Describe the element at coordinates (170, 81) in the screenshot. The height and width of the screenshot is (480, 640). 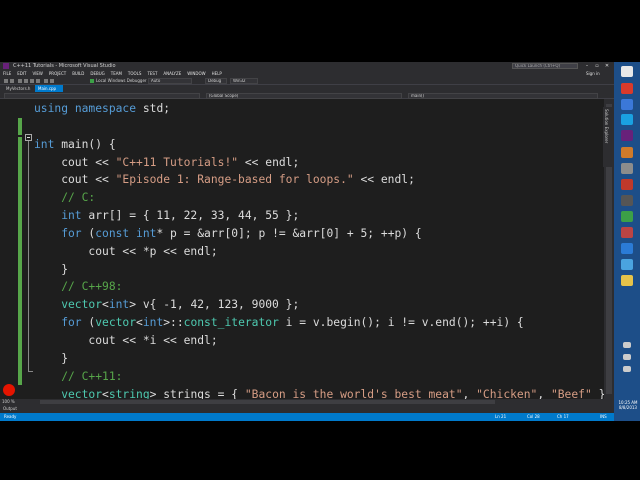
I see `auto-combo: Auto` at that location.